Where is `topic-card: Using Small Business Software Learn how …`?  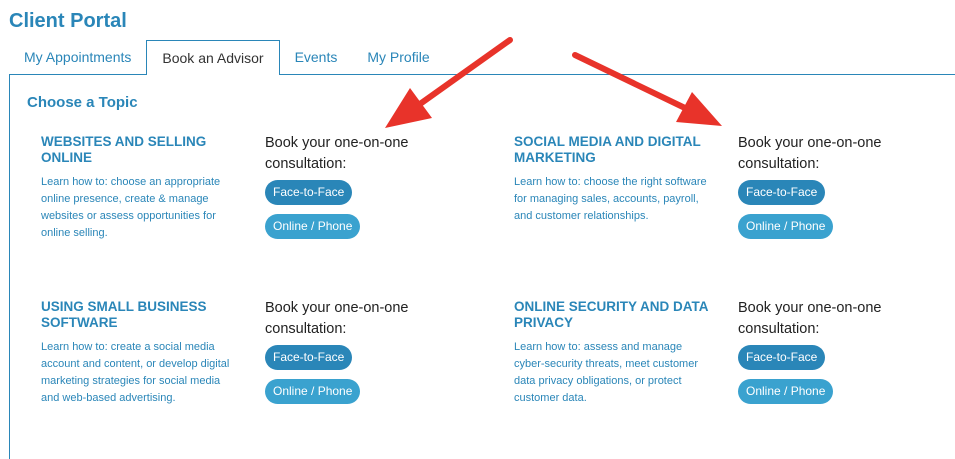
topic-card: Using Small Business Software Learn how … is located at coordinates (138, 353).